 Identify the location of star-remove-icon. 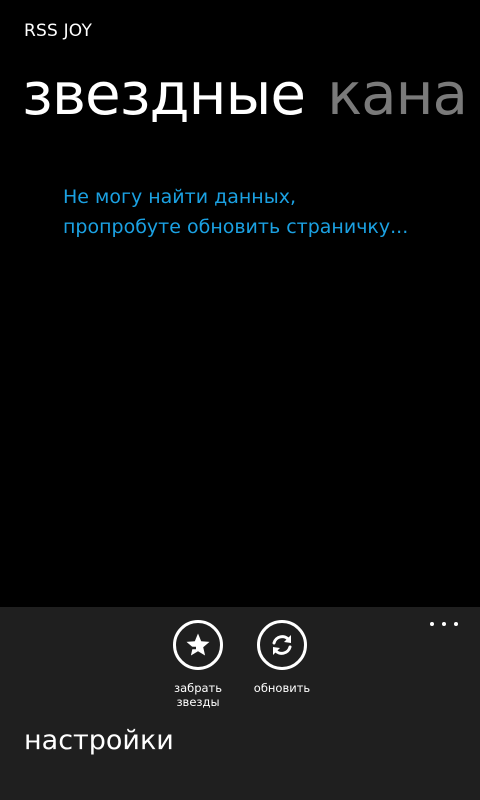
(198, 645).